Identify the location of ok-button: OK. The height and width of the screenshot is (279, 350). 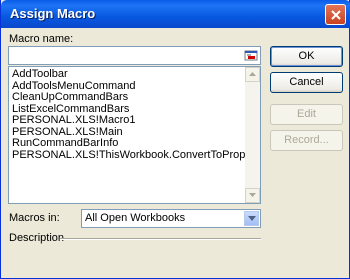
(306, 56).